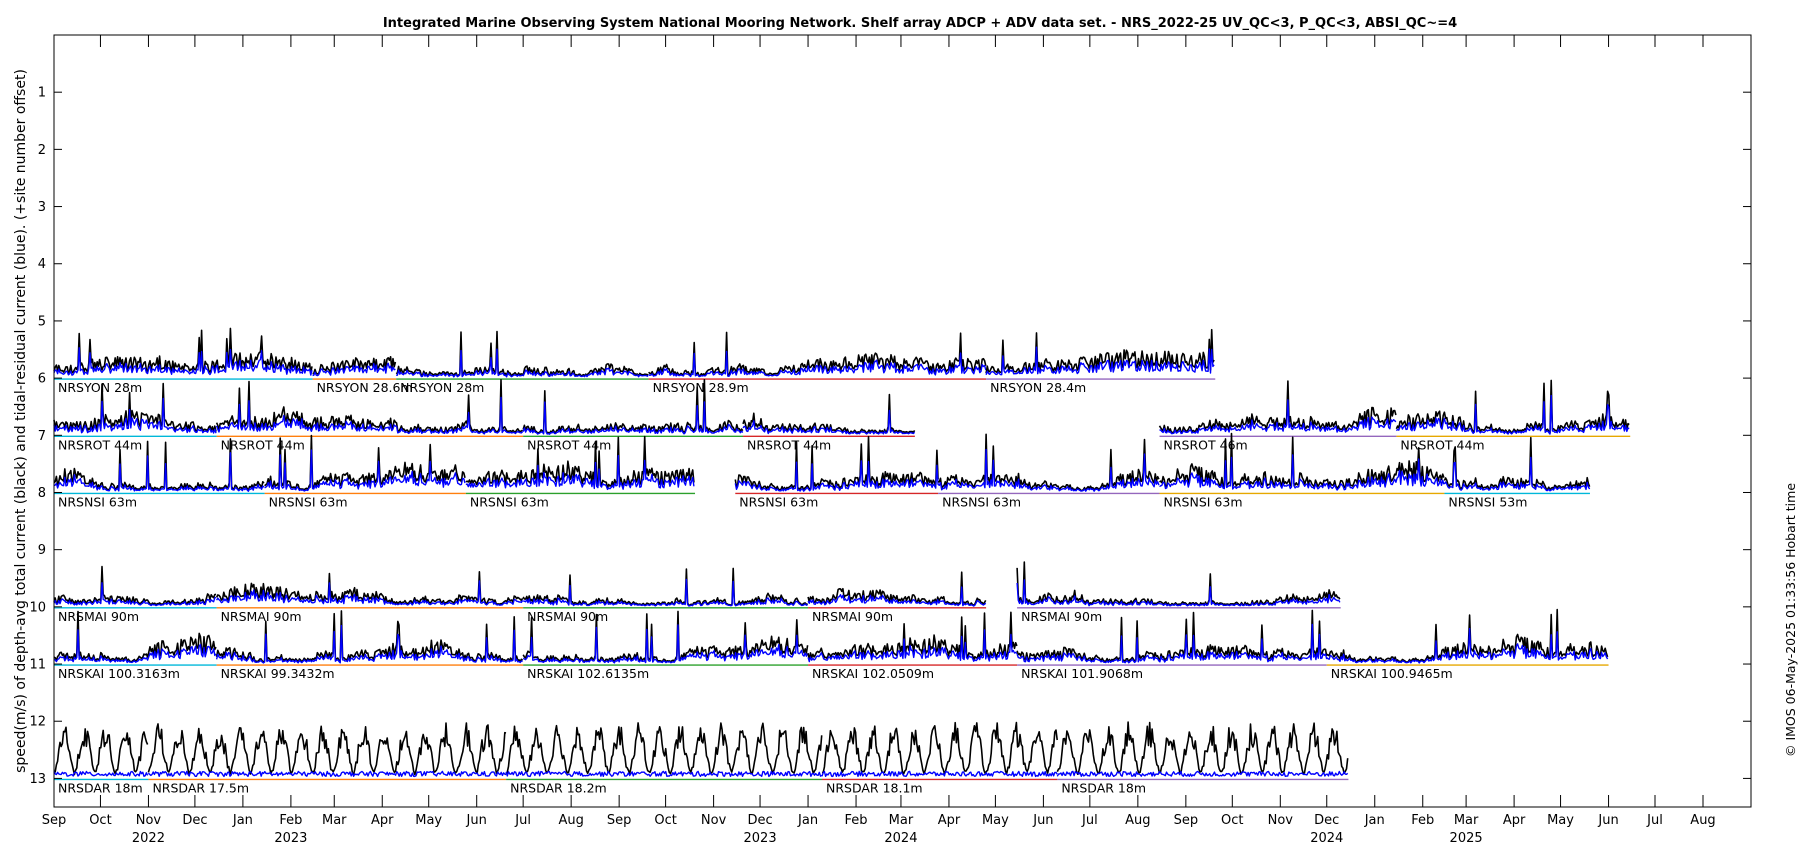 The height and width of the screenshot is (850, 1800). Describe the element at coordinates (148, 838) in the screenshot. I see `x-year-label: 2022` at that location.